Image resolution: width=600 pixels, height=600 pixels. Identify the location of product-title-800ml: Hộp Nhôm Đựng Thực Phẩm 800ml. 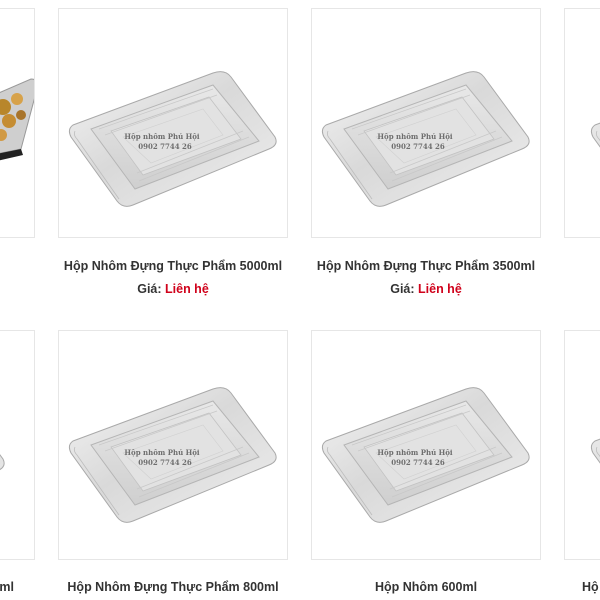
(173, 587).